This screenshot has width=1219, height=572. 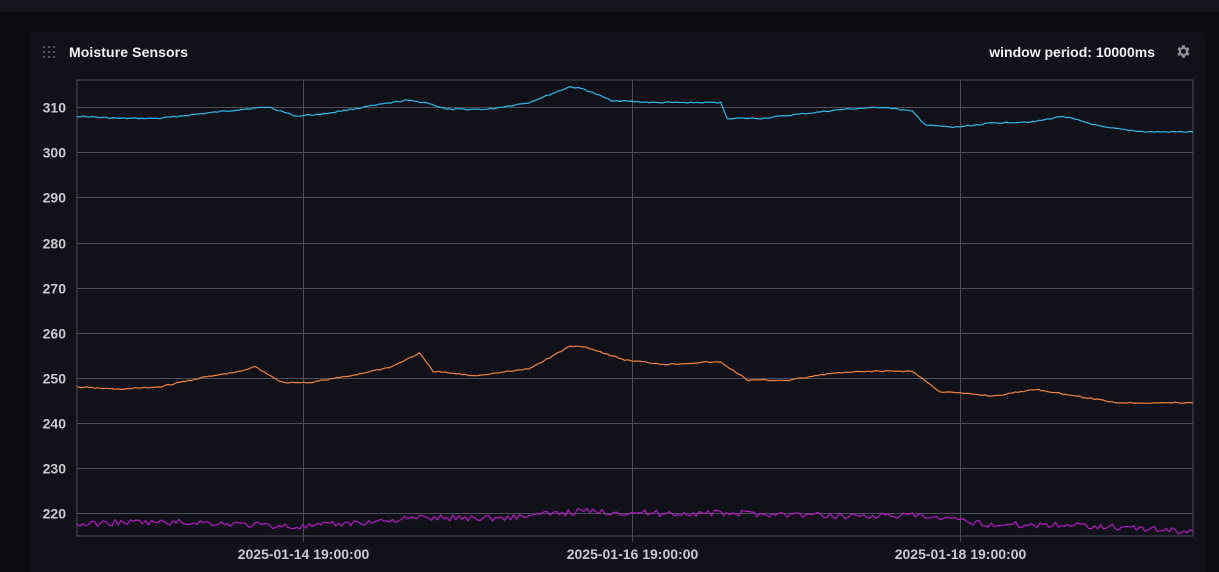 What do you see at coordinates (55, 379) in the screenshot?
I see `y-tick-label: 250` at bounding box center [55, 379].